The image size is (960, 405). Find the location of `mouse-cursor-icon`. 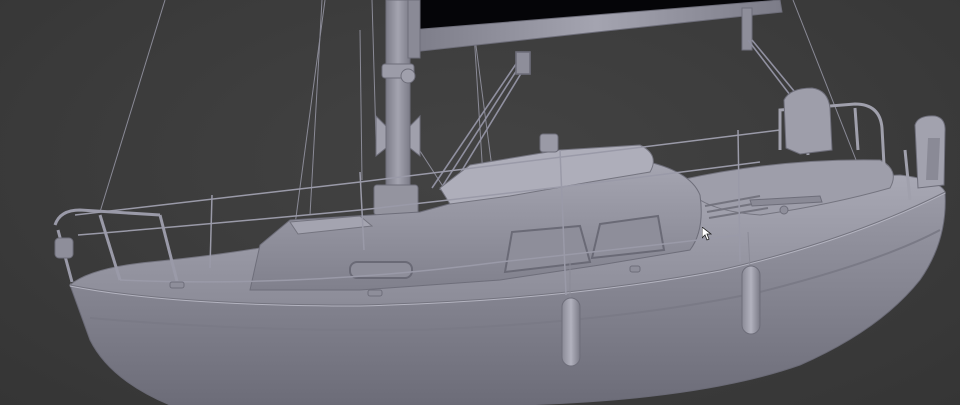

mouse-cursor-icon is located at coordinates (707, 234).